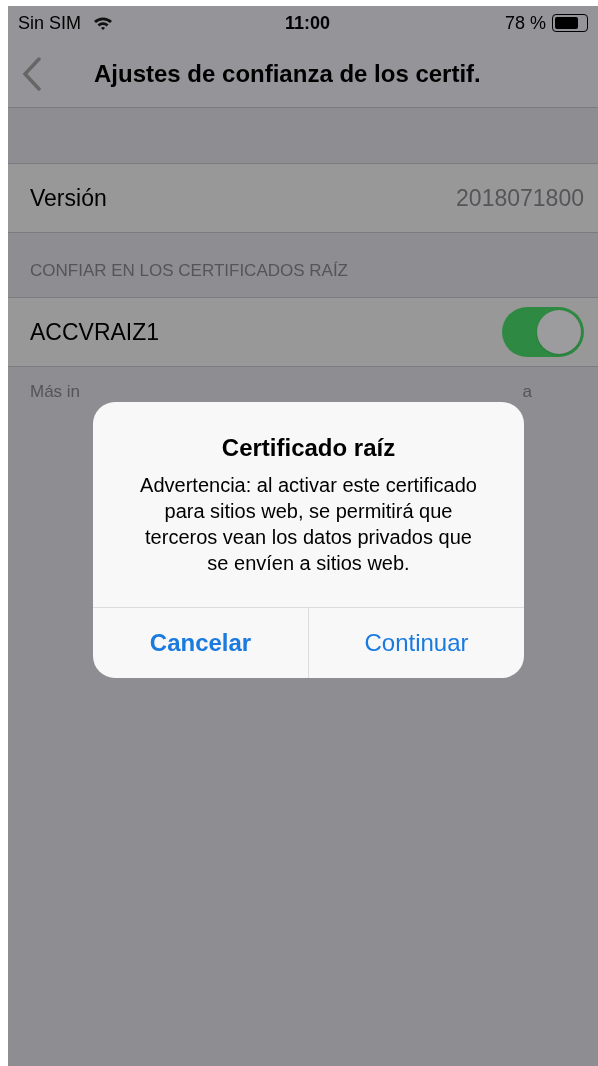 Image resolution: width=598 pixels, height=1066 pixels. What do you see at coordinates (416, 643) in the screenshot?
I see `continue-button: Continuar` at bounding box center [416, 643].